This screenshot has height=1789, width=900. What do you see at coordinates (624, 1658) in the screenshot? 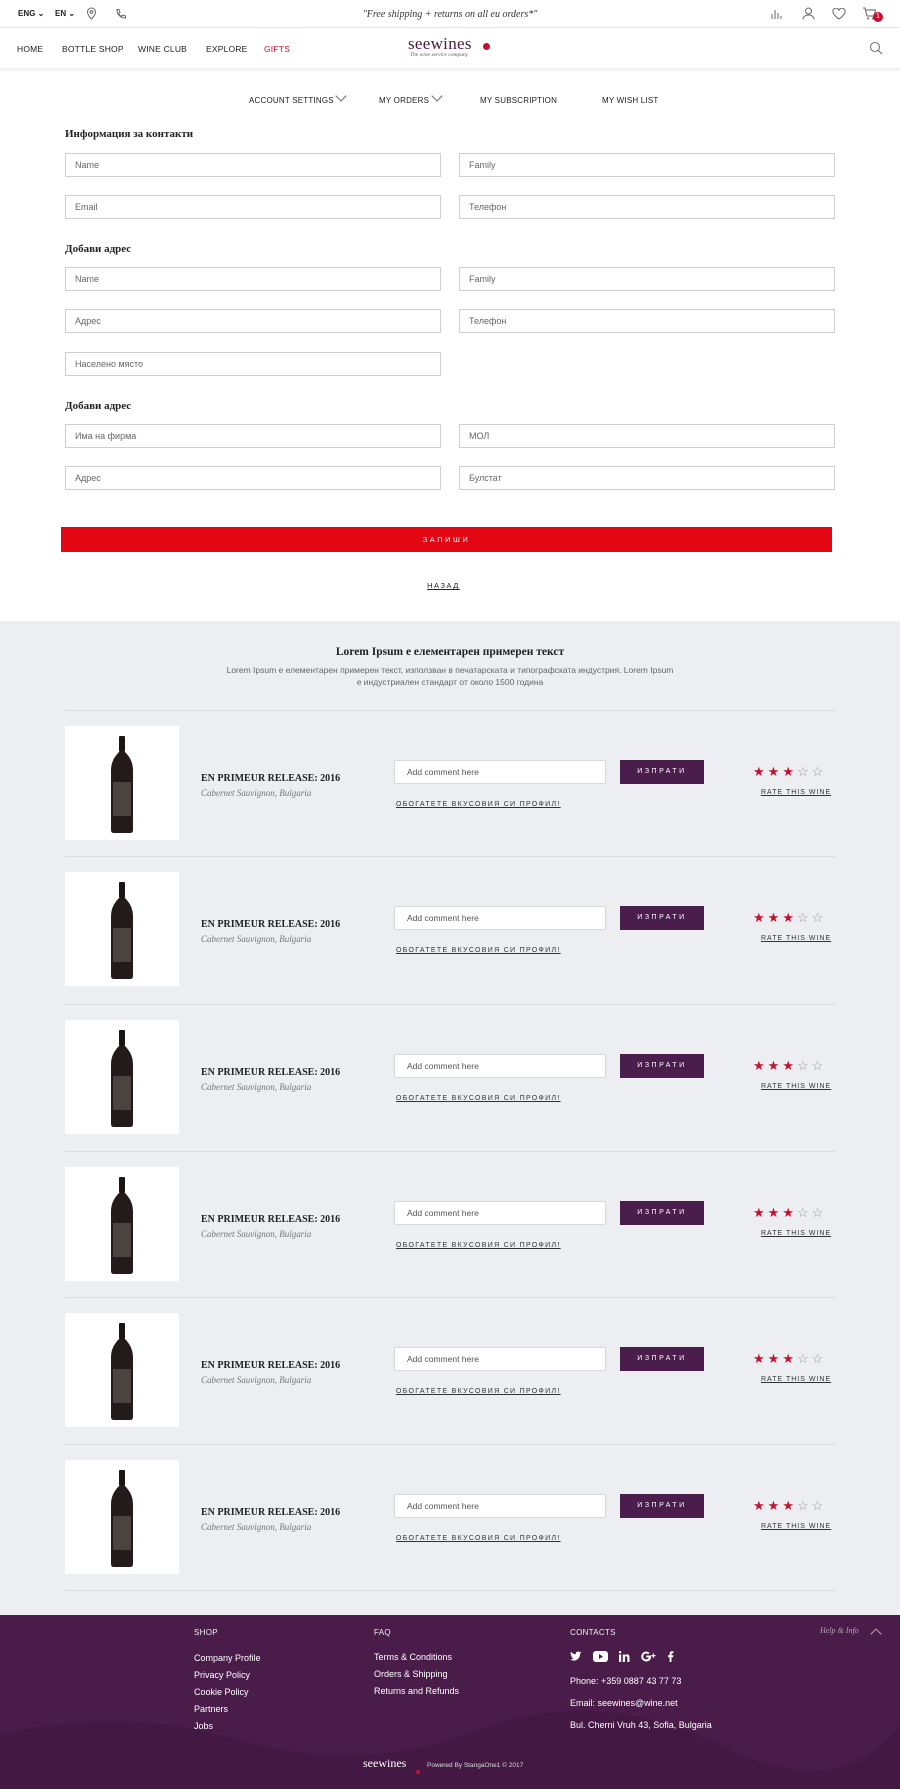
I see `linkedin-icon` at bounding box center [624, 1658].